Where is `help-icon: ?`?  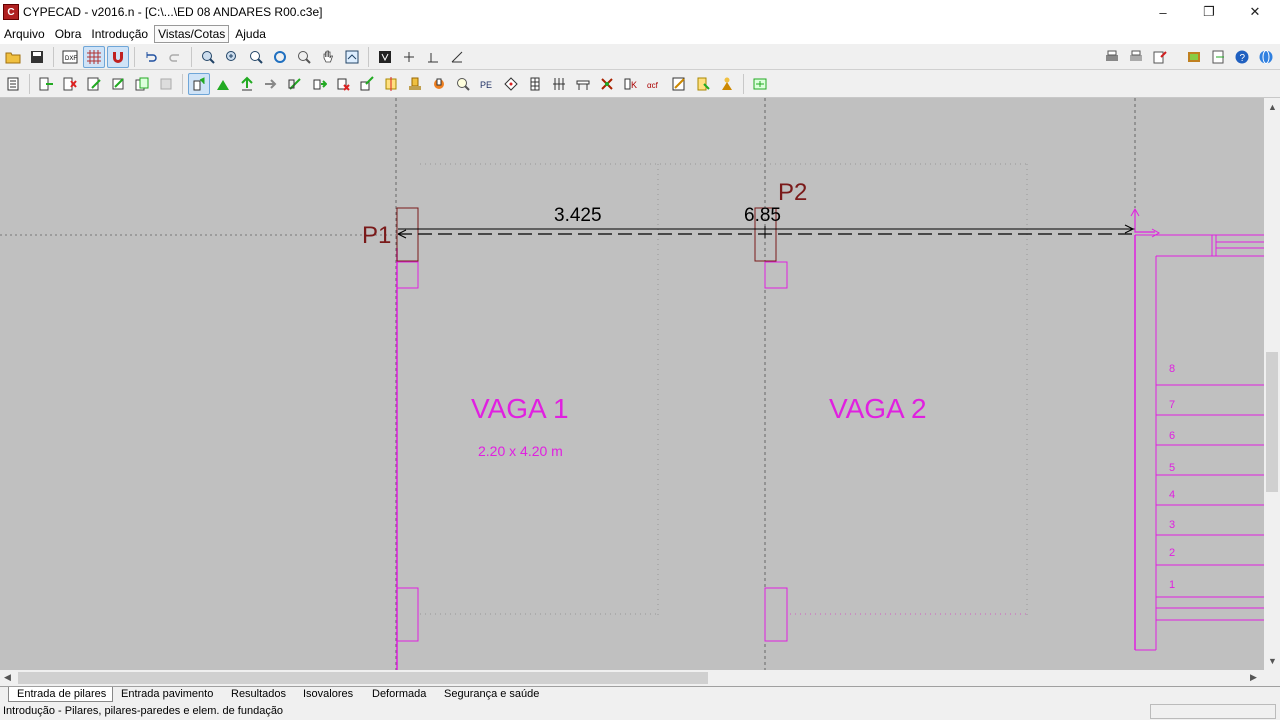 help-icon: ? is located at coordinates (1242, 57).